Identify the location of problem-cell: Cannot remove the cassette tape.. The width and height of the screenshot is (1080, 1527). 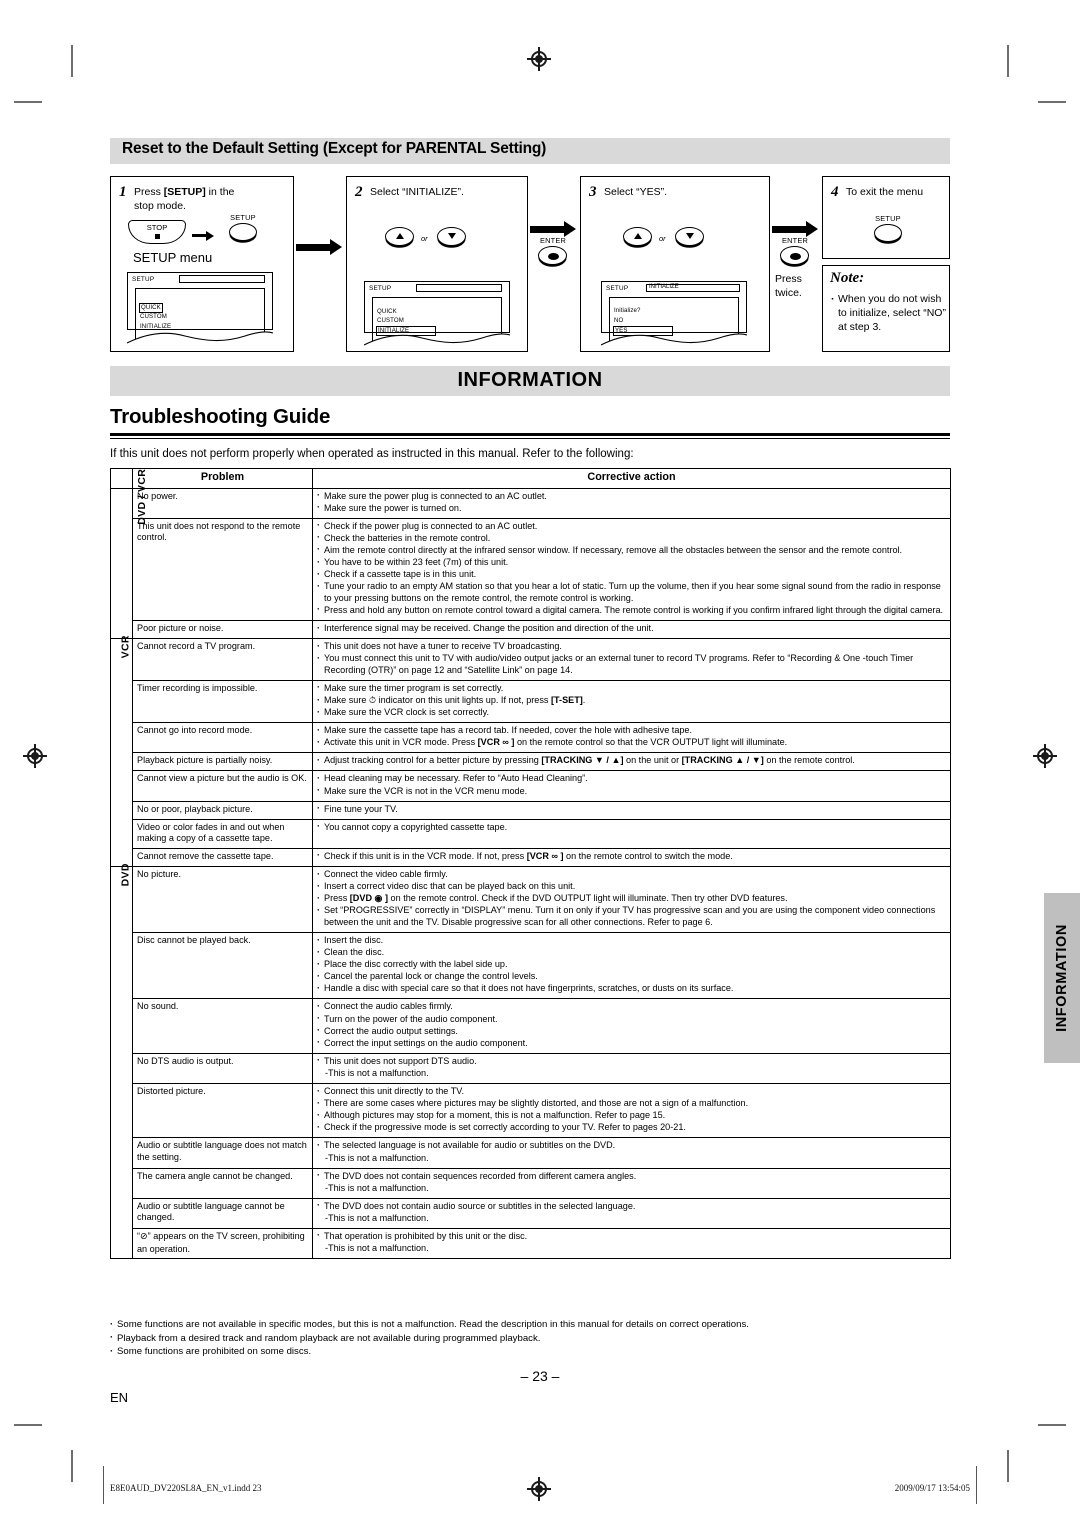
(222, 857).